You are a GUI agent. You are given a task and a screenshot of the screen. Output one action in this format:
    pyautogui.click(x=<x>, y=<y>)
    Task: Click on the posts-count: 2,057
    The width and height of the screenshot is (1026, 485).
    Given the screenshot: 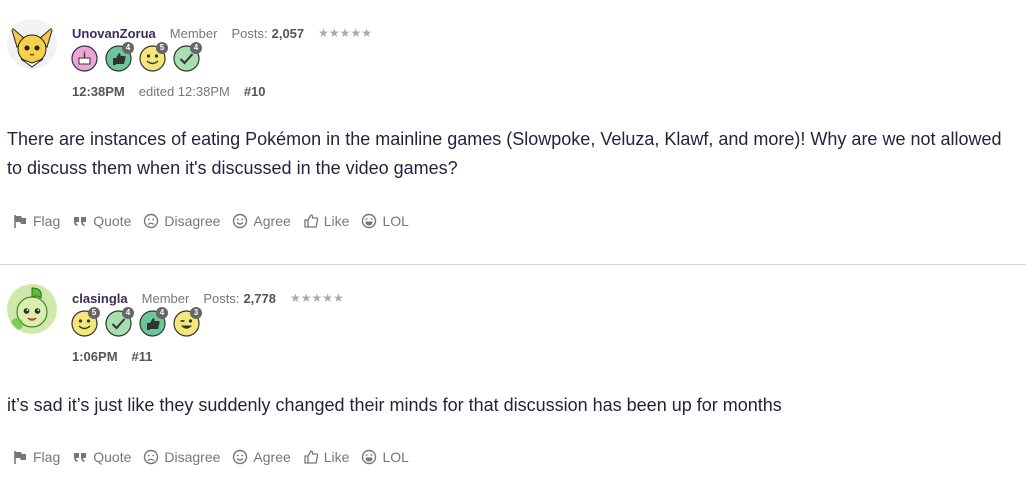 What is the action you would take?
    pyautogui.click(x=288, y=33)
    